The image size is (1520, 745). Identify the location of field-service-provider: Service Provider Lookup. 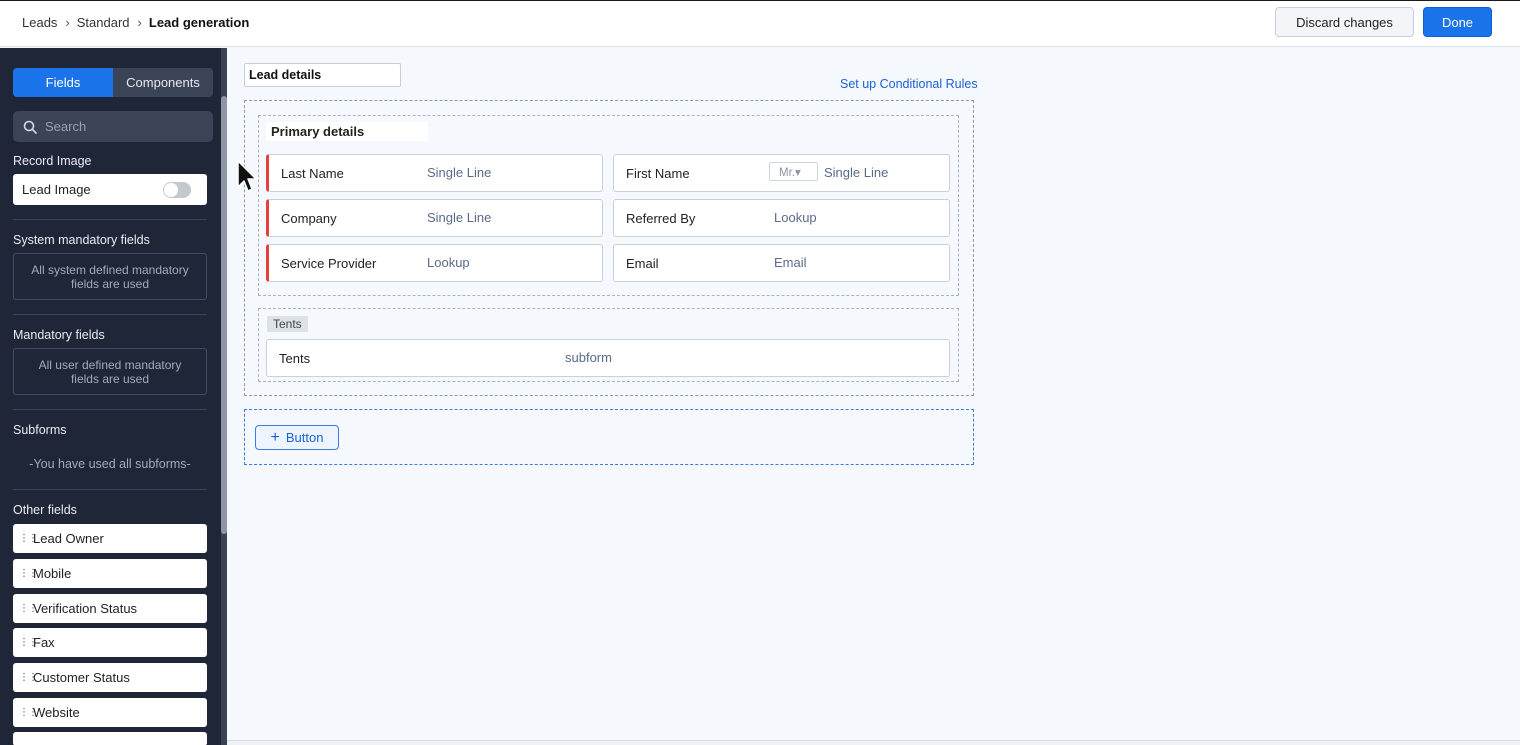
(434, 263).